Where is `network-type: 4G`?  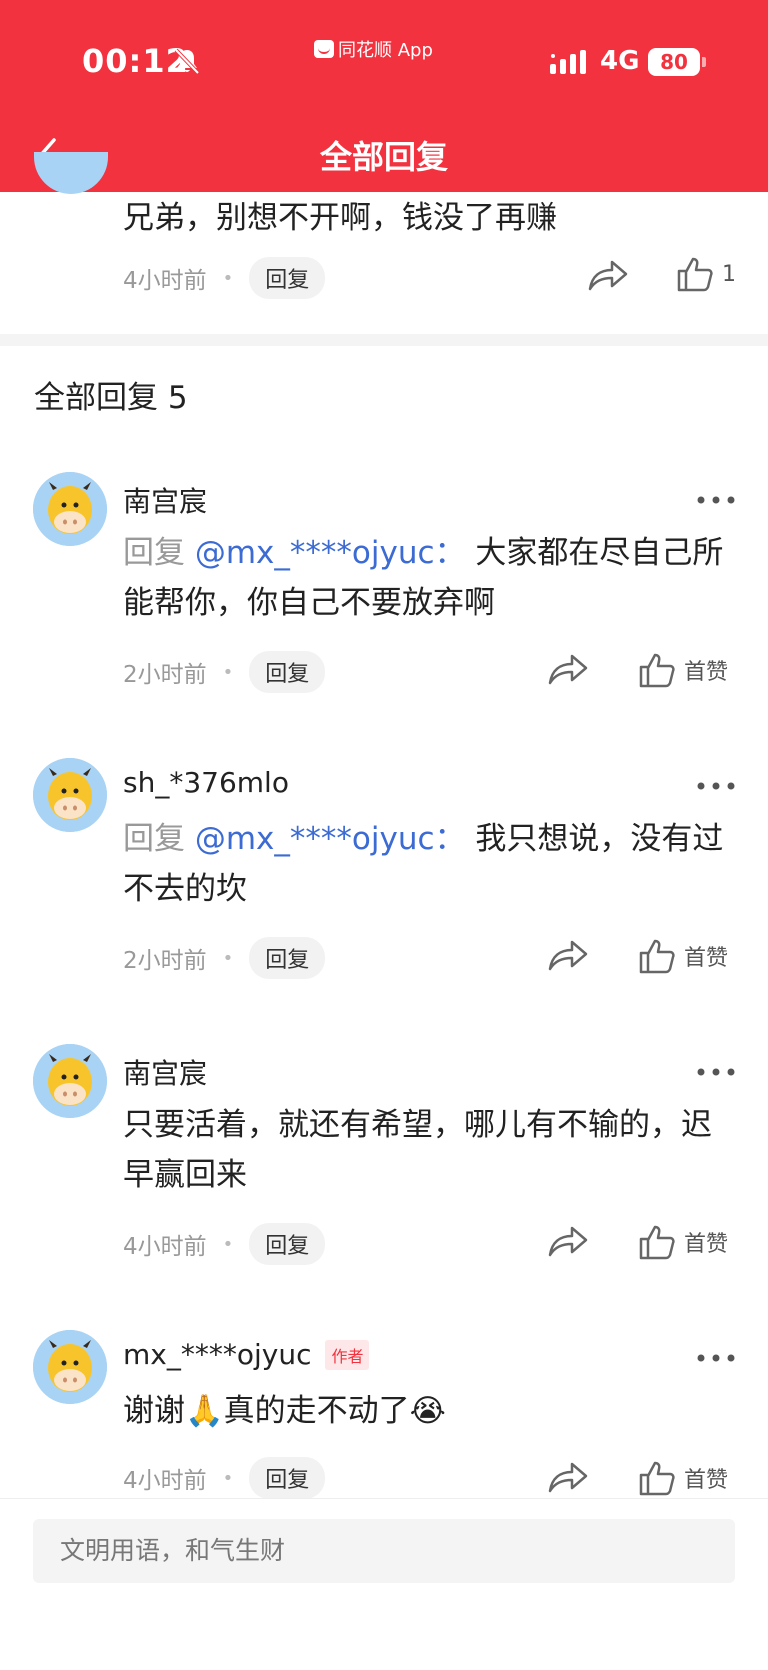 network-type: 4G is located at coordinates (620, 61).